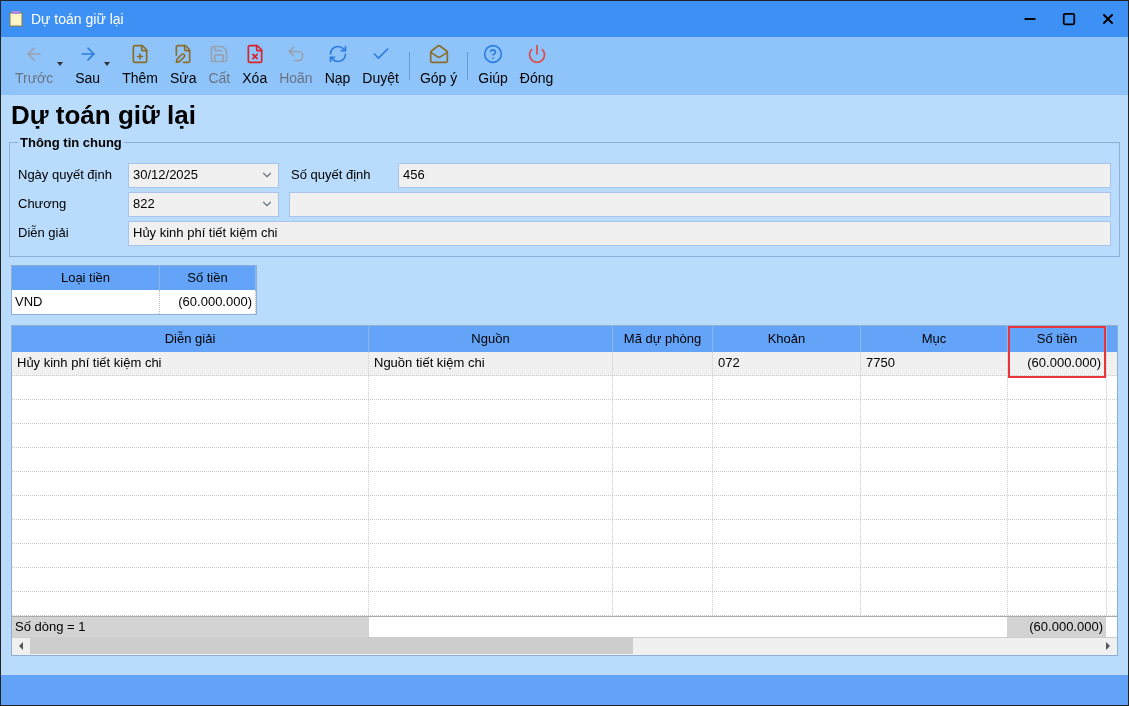  Describe the element at coordinates (934, 338) in the screenshot. I see `column-header: Mục` at that location.